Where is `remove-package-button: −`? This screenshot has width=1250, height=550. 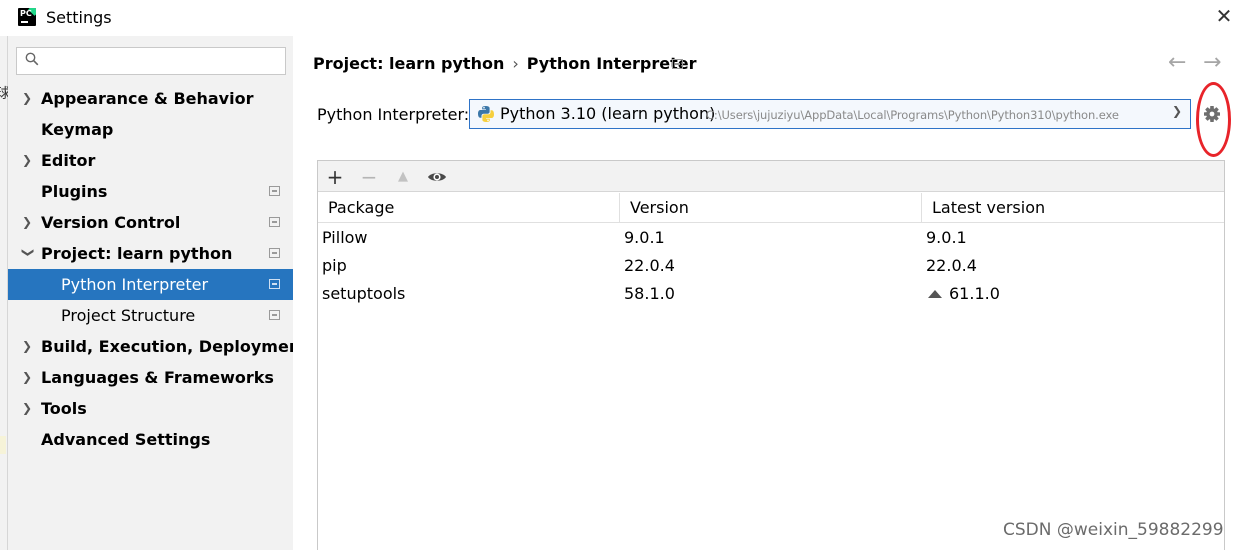 remove-package-button: − is located at coordinates (369, 177).